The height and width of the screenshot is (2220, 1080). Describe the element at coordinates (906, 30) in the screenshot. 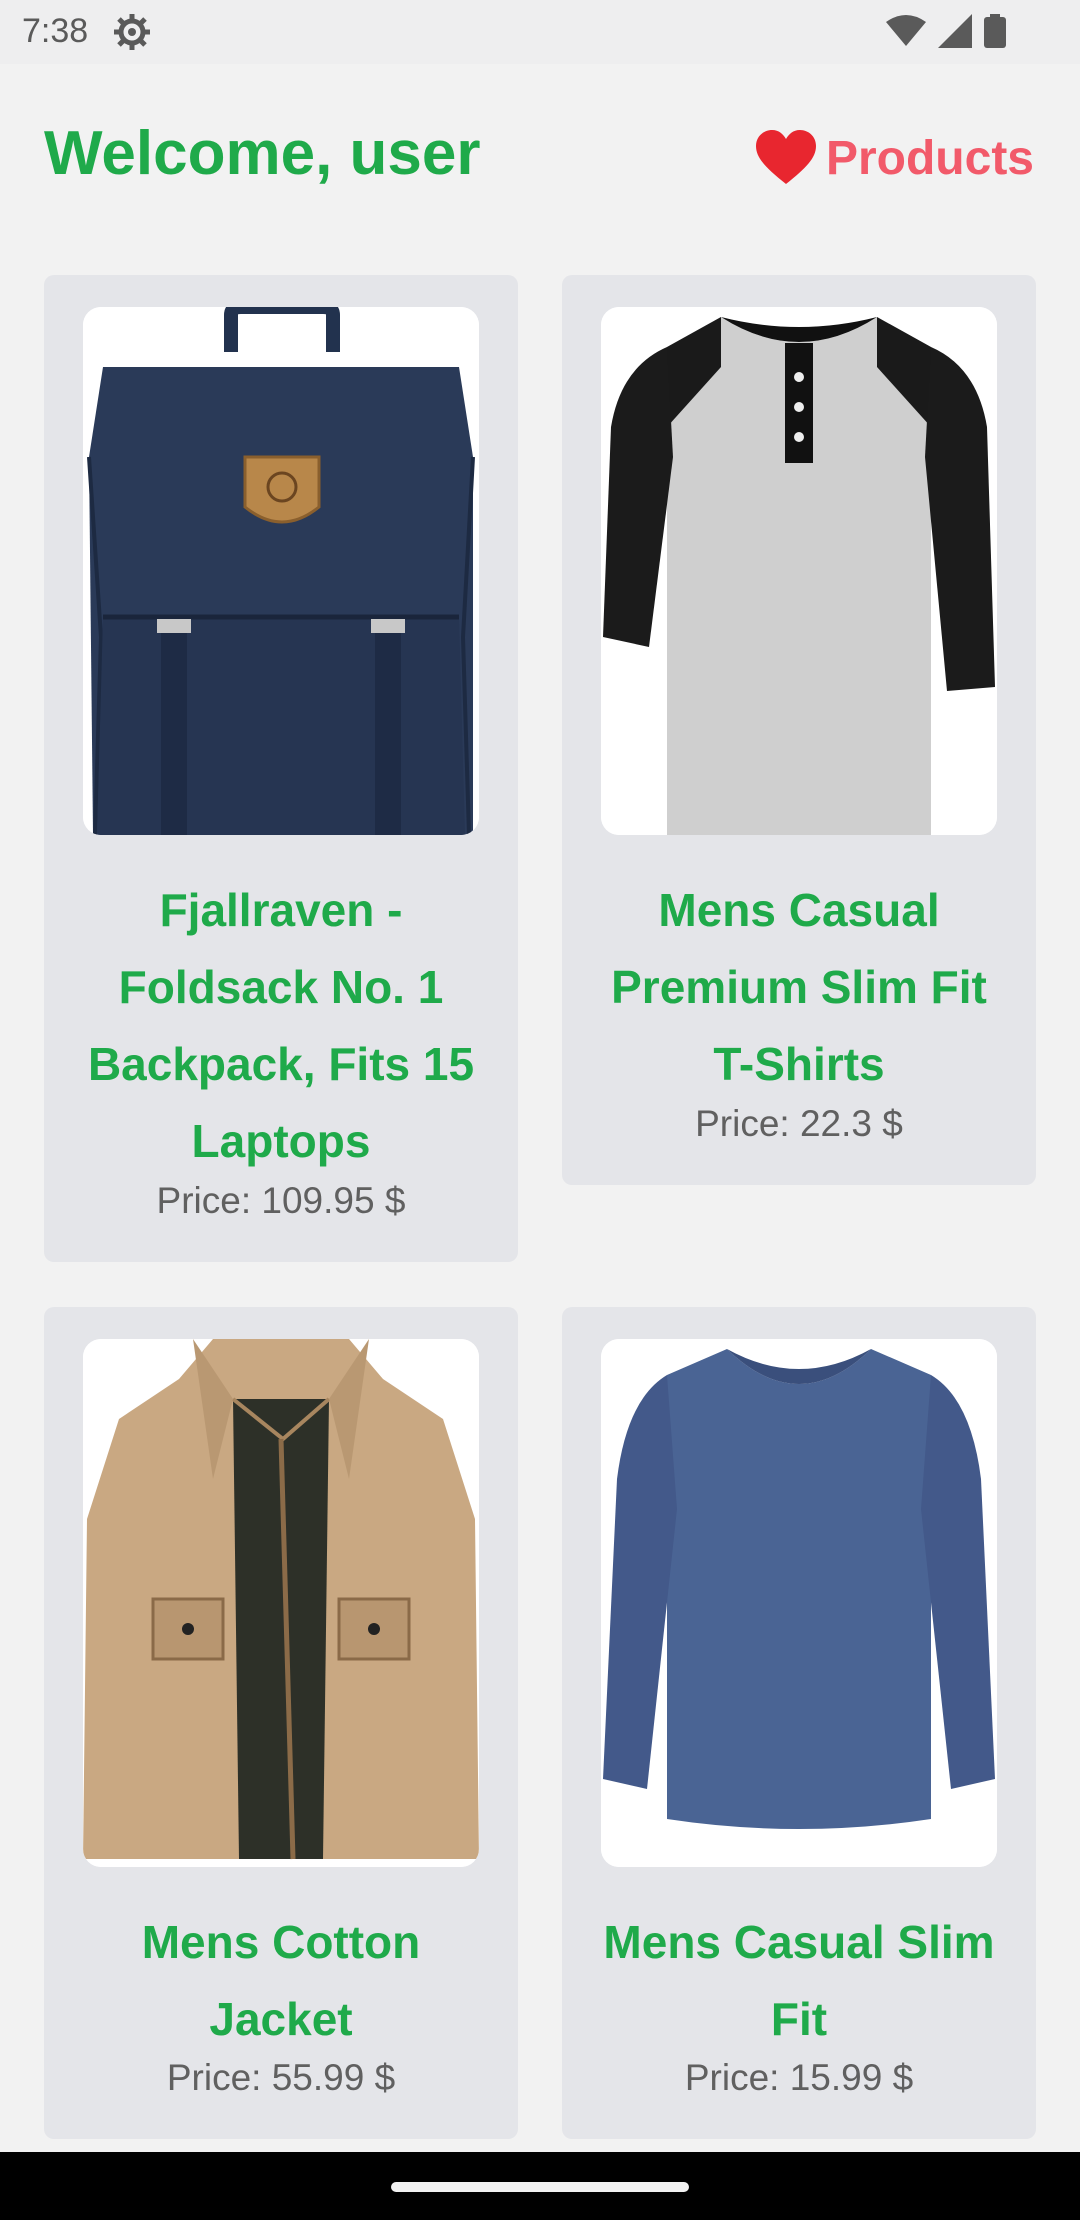

I see `wifi-icon` at that location.